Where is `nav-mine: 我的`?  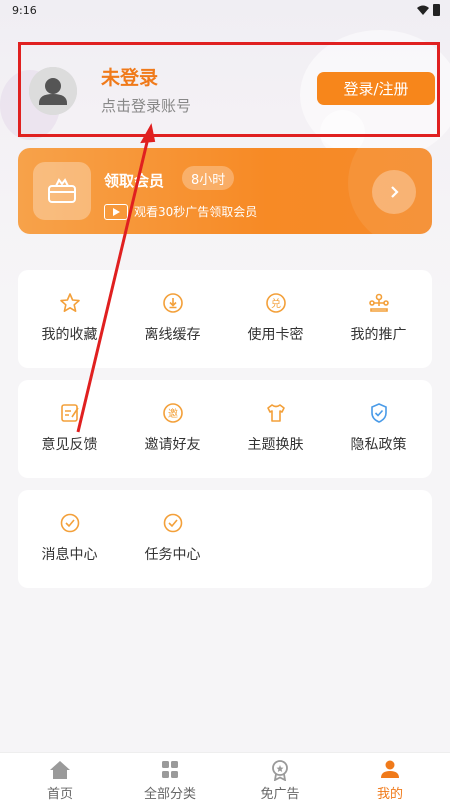 nav-mine: 我的 is located at coordinates (390, 779).